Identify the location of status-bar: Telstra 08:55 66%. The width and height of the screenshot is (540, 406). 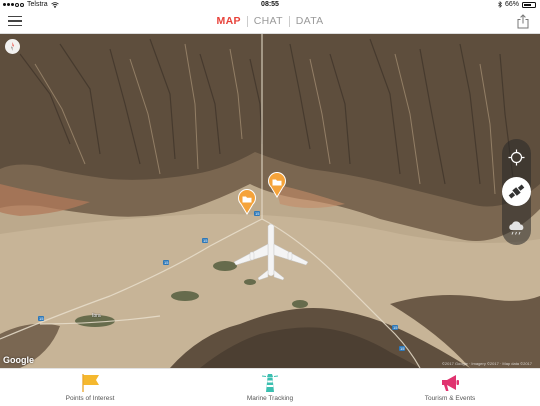
(270, 5).